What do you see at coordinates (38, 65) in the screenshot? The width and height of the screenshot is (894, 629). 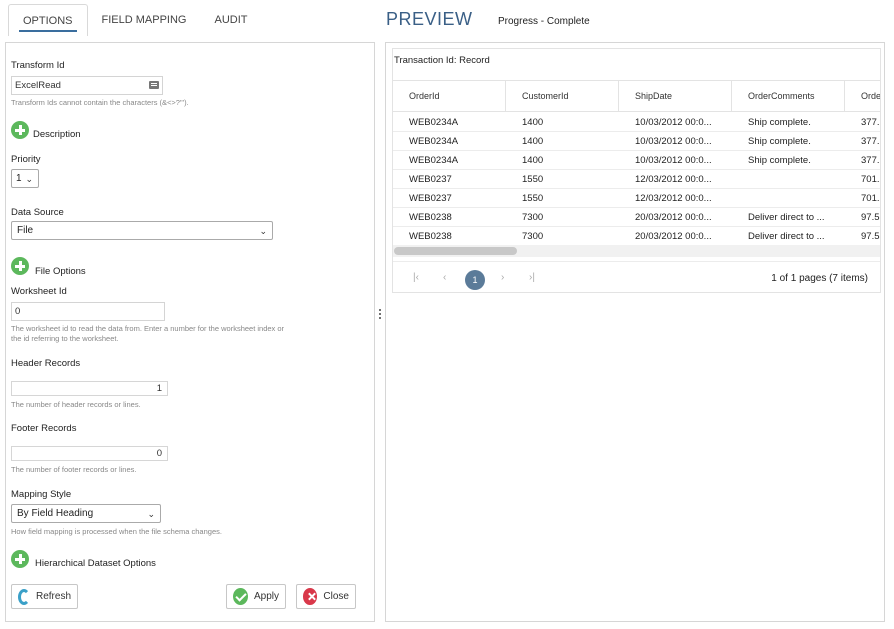 I see `transform-id-label: Transform Id` at bounding box center [38, 65].